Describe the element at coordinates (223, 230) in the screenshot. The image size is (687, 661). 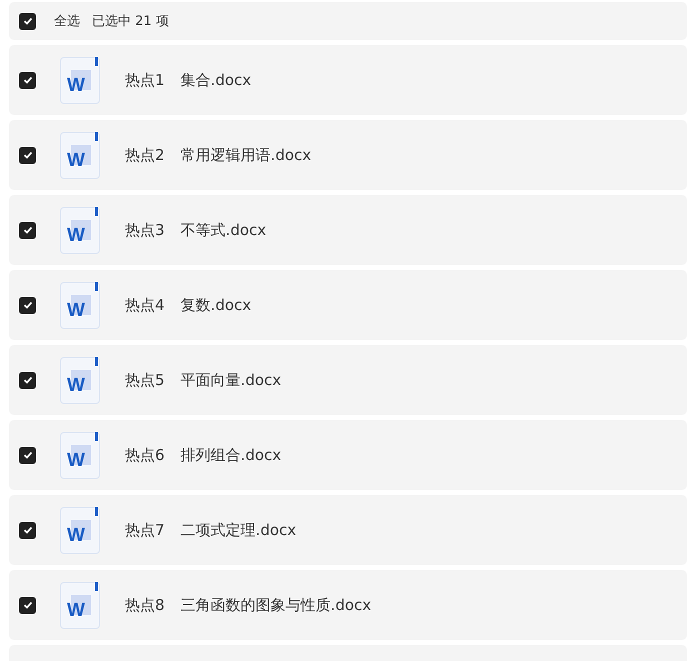
I see `file-name: 不等式.docx` at that location.